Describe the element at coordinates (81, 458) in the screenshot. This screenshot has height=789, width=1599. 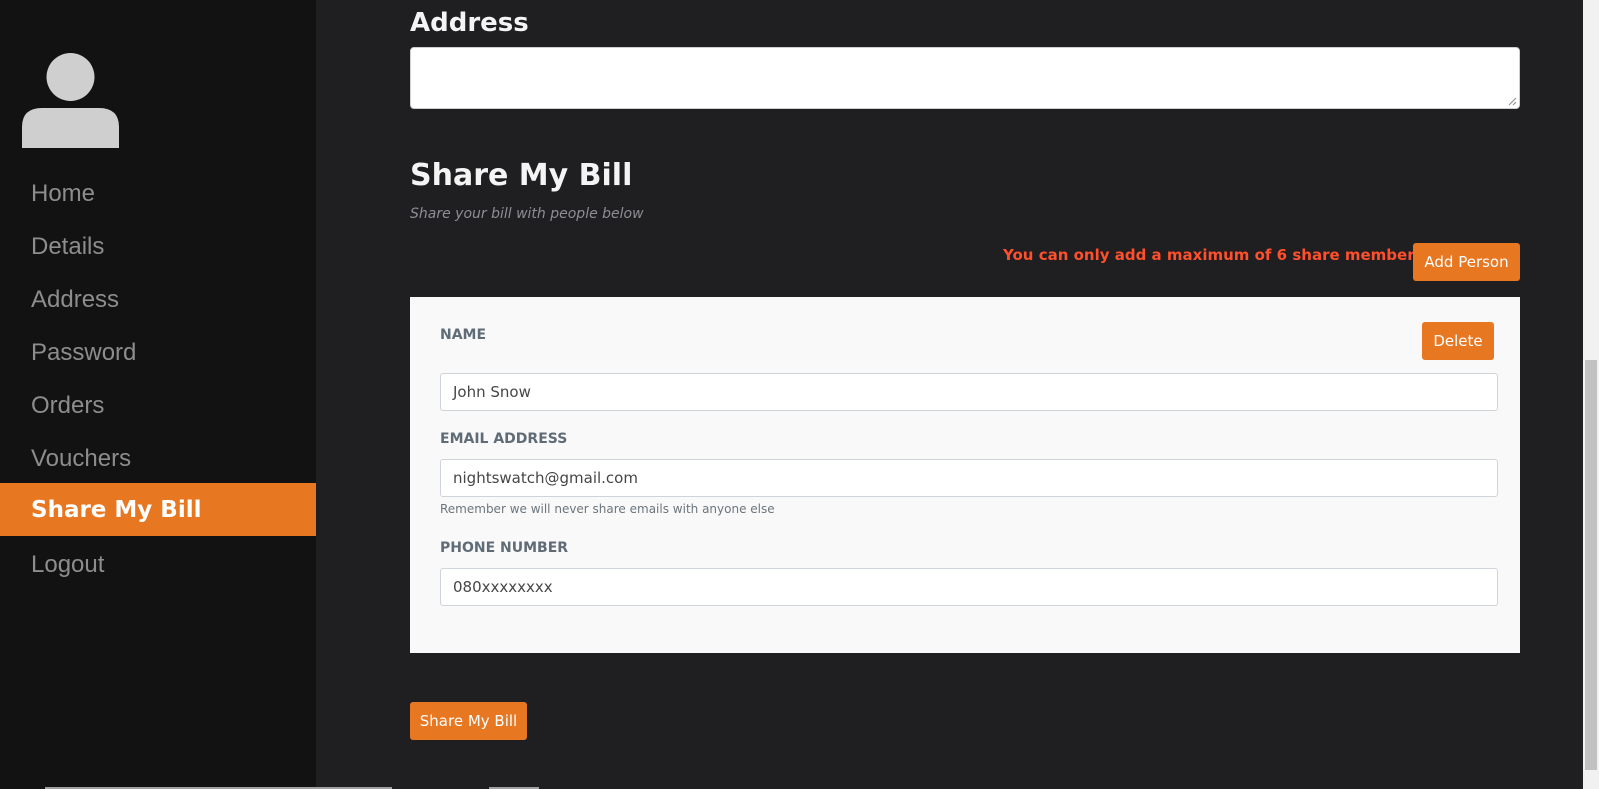
I see `sidebar-item-label: Vouchers` at that location.